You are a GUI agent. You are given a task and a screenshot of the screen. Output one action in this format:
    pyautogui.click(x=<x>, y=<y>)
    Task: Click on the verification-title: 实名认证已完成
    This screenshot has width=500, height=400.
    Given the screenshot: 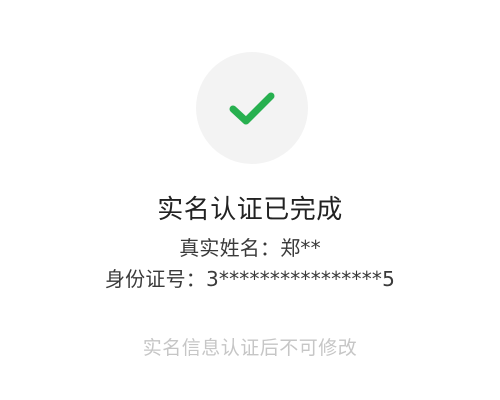 What is the action you would take?
    pyautogui.click(x=250, y=210)
    